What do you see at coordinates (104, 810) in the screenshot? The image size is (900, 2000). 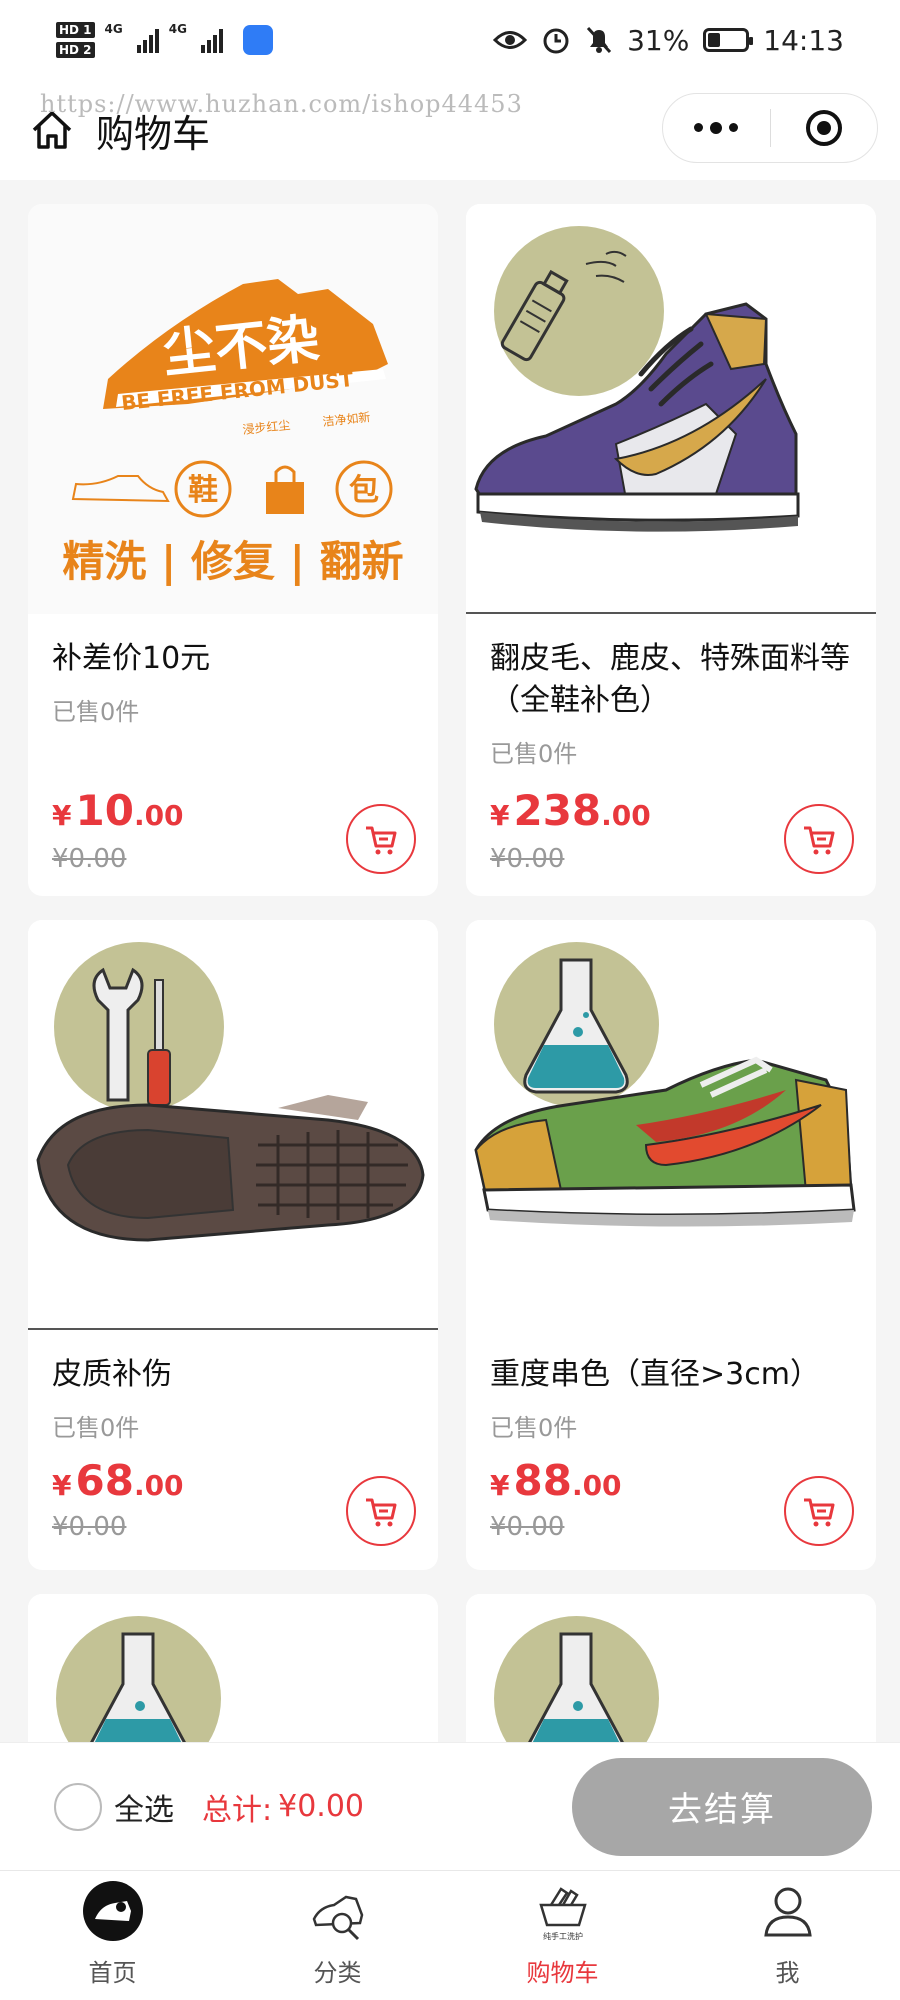 I see `price-integer: 10` at bounding box center [104, 810].